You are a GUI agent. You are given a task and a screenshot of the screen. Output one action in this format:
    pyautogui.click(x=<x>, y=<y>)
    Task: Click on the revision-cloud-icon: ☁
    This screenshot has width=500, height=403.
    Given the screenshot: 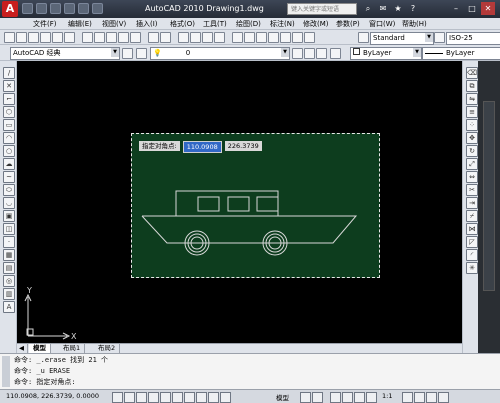 What is the action you would take?
    pyautogui.click(x=9, y=164)
    